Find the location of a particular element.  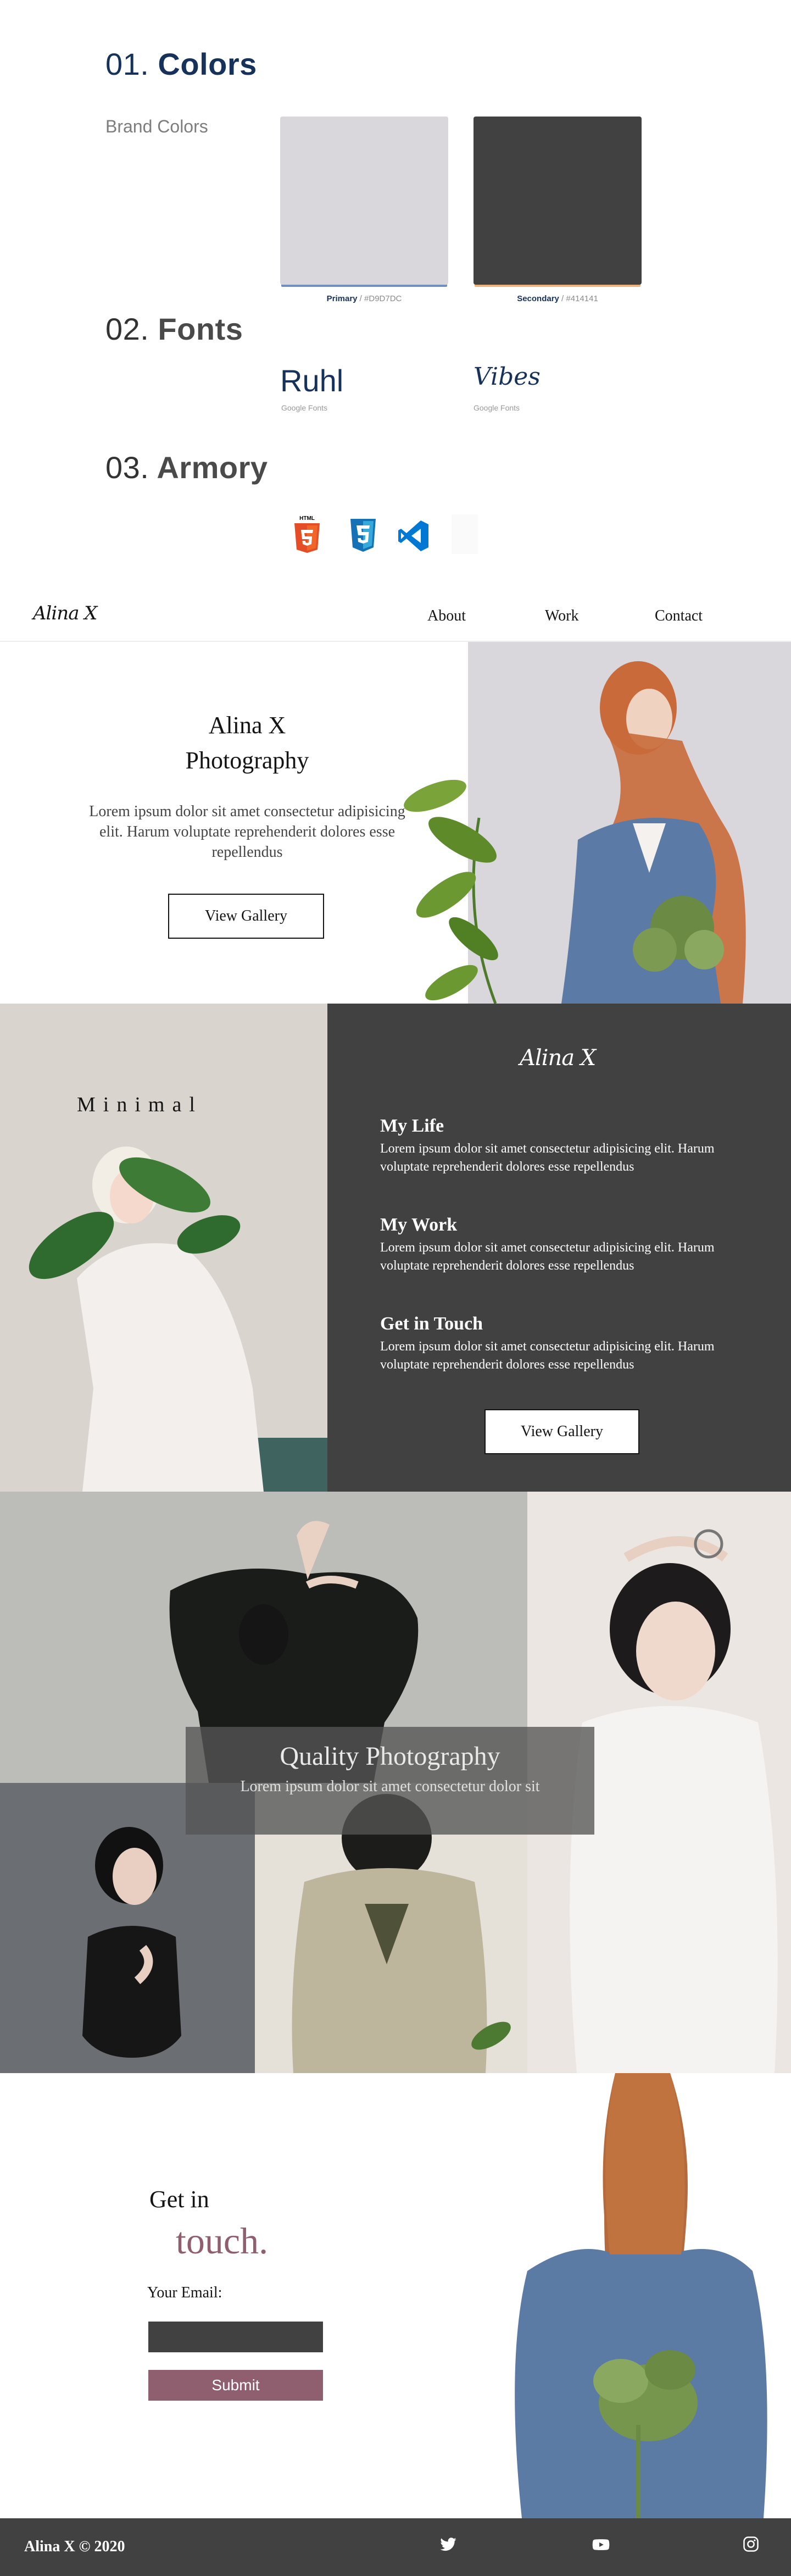

font-sample-ruhl: Ruhl is located at coordinates (312, 380).